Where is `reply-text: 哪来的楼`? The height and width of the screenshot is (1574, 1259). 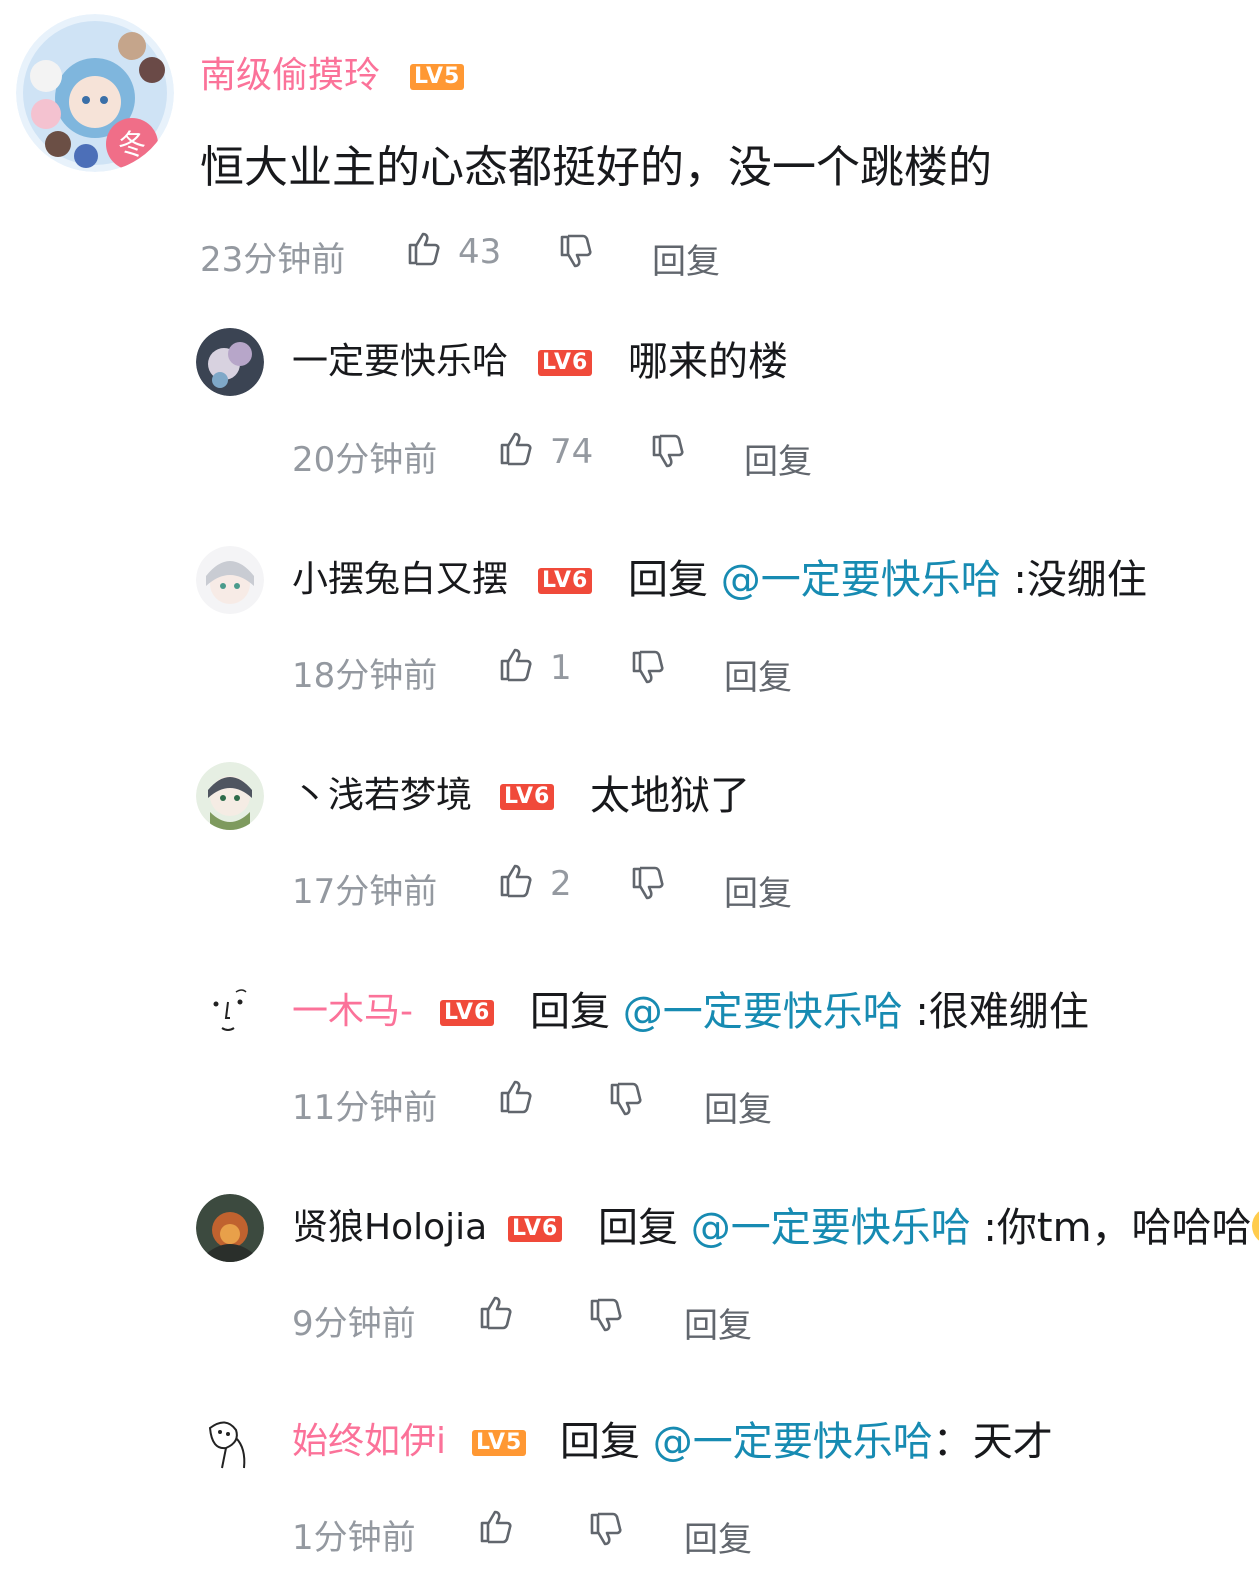
reply-text: 哪来的楼 is located at coordinates (708, 362).